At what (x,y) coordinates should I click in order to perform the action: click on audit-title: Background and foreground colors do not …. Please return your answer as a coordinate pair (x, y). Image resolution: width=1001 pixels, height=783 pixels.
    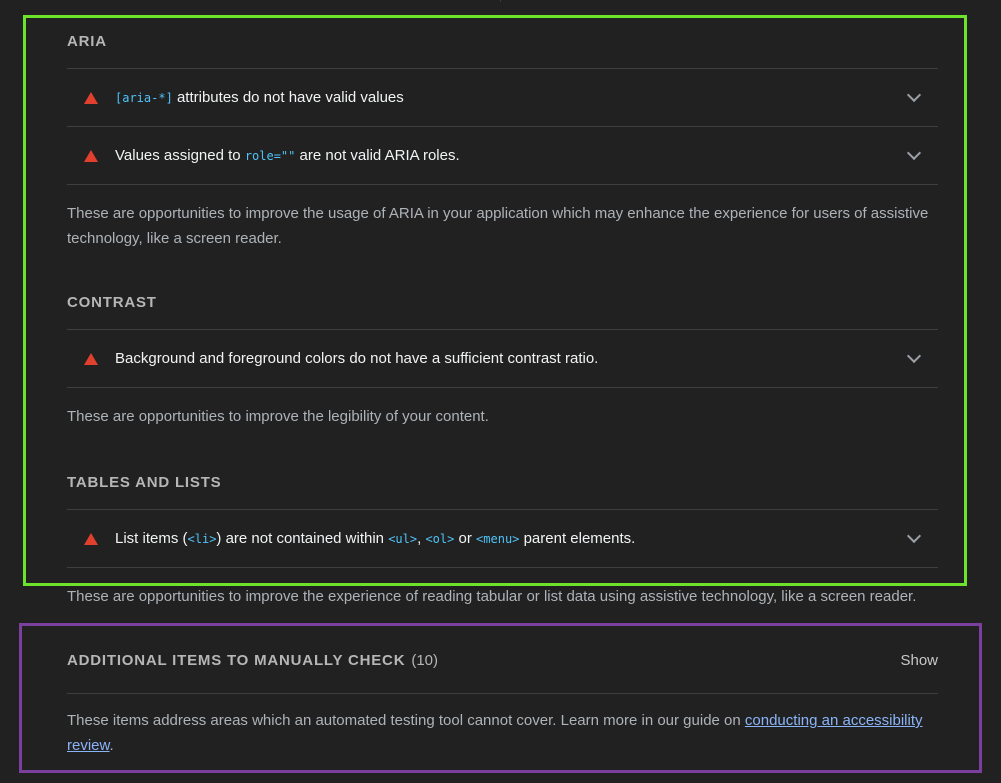
    Looking at the image, I should click on (512, 358).